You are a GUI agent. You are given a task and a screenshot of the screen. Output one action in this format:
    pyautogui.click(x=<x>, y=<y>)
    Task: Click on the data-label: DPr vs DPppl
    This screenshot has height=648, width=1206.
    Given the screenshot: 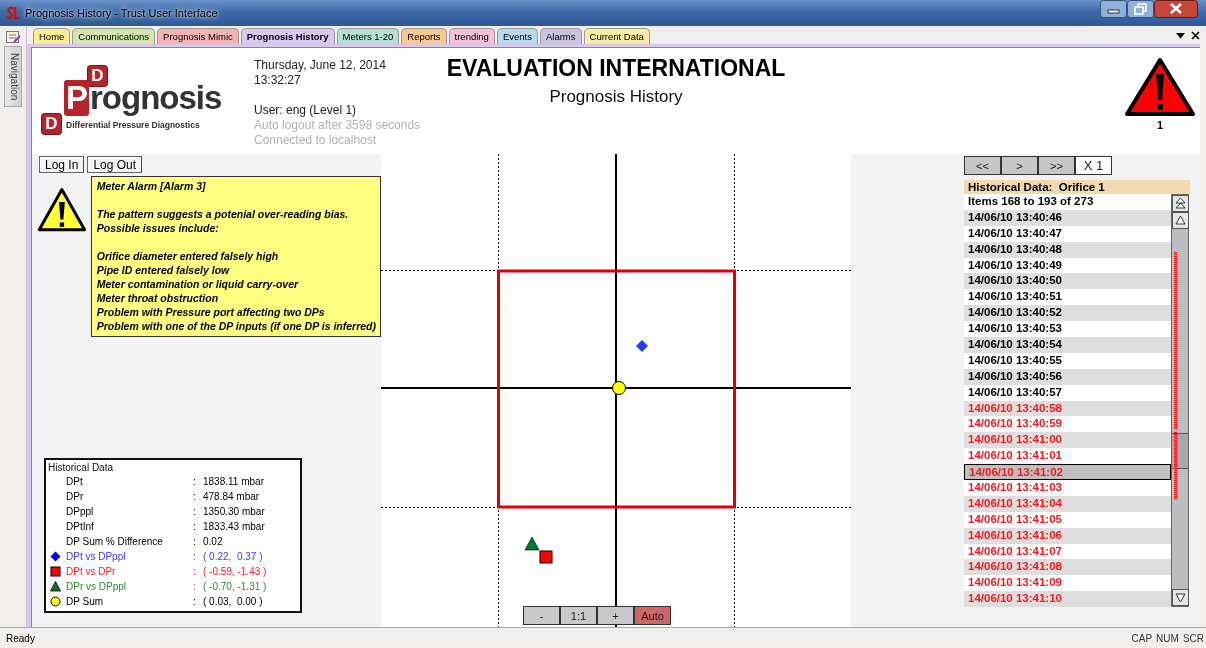 What is the action you would take?
    pyautogui.click(x=96, y=586)
    